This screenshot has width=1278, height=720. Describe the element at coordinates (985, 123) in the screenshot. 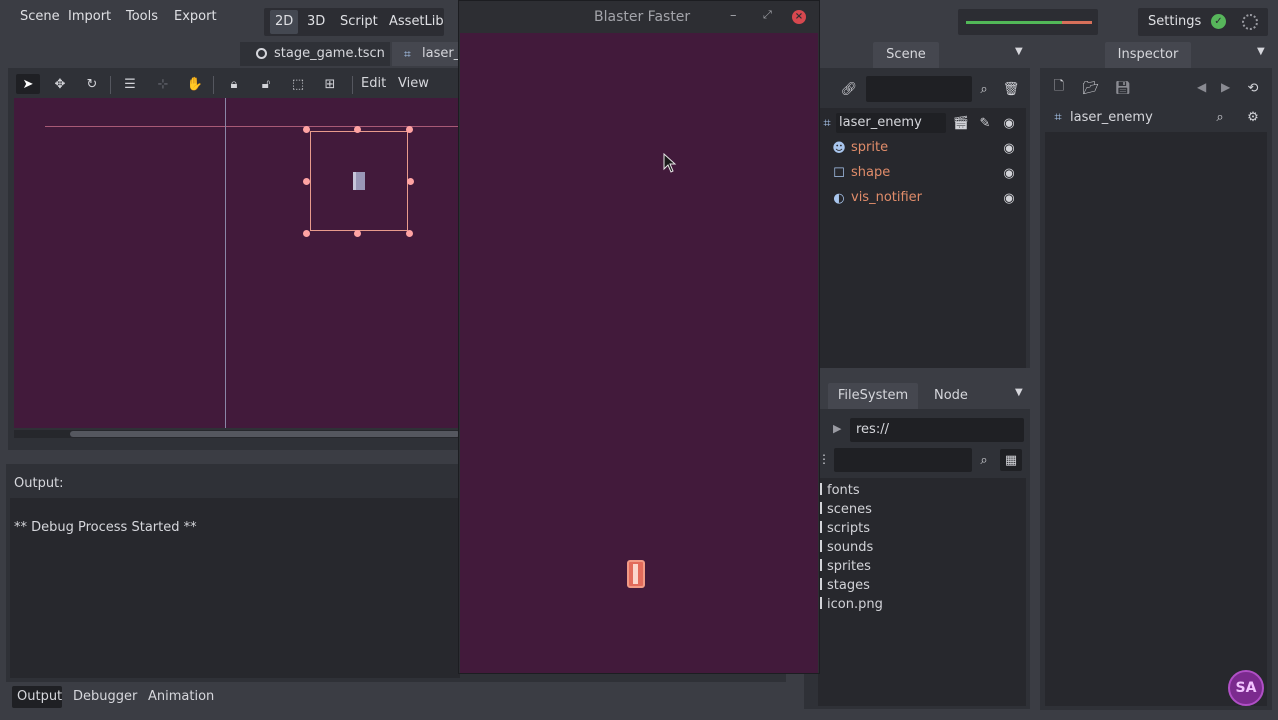

I see `script-icon: ✎` at that location.